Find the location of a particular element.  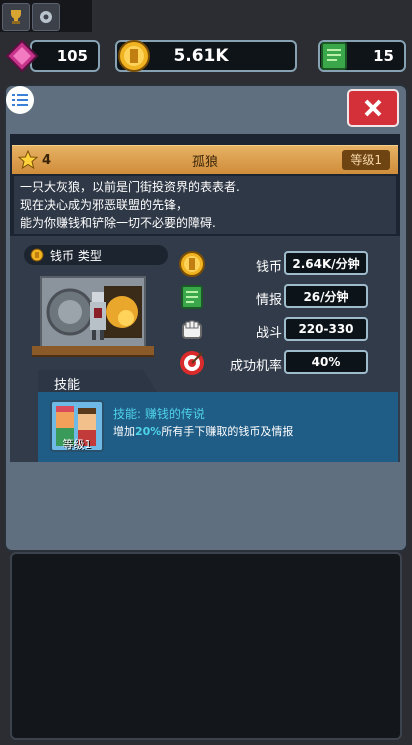

stat-row-combat: 战斗 220-330 is located at coordinates (288, 330).